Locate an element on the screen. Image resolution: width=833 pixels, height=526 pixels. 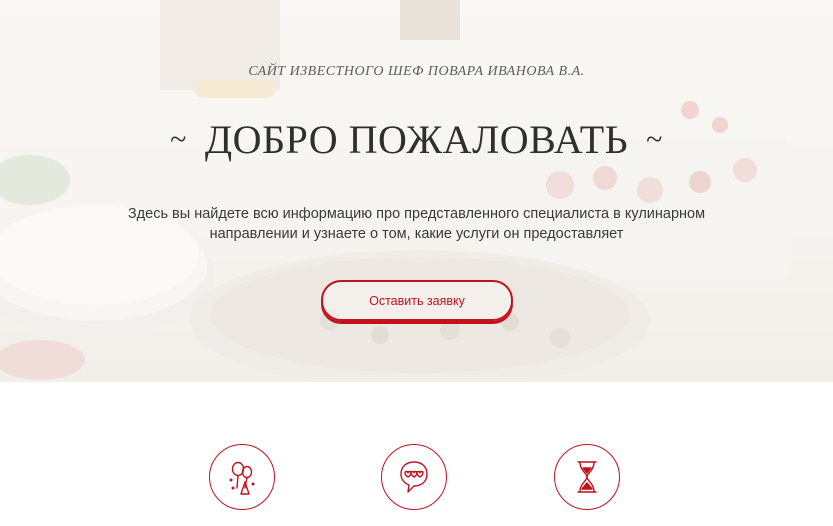
feature-hearts is located at coordinates (414, 477).